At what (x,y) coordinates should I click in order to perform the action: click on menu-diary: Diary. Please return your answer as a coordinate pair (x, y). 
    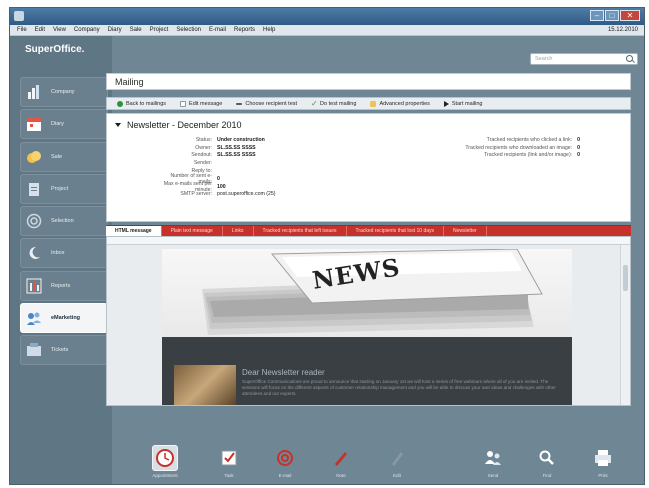
    Looking at the image, I should click on (115, 30).